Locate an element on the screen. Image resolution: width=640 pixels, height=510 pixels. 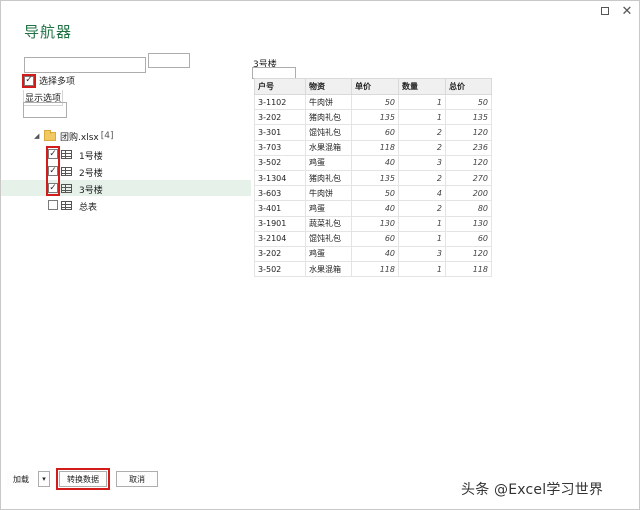
table-row: 3-2104 馄饨礼包 60 1 60 is located at coordinates (373, 238).